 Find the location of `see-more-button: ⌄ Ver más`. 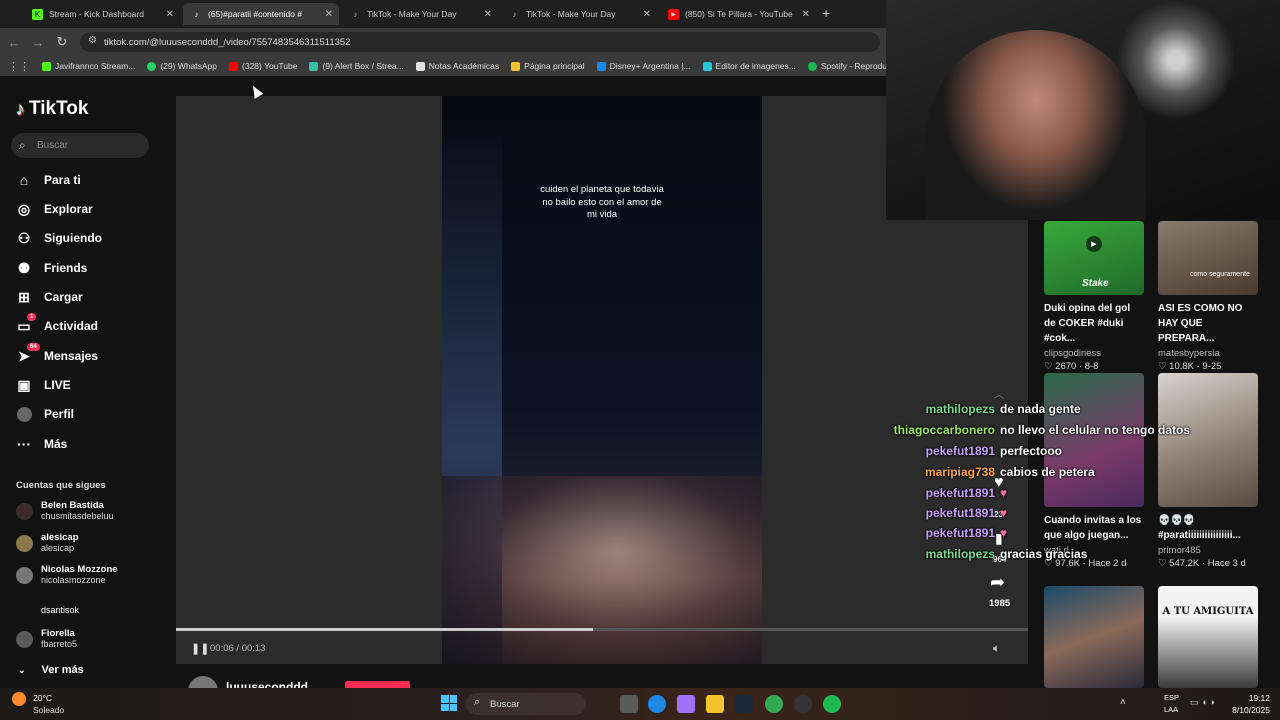

see-more-button: ⌄ Ver más is located at coordinates (50, 670).